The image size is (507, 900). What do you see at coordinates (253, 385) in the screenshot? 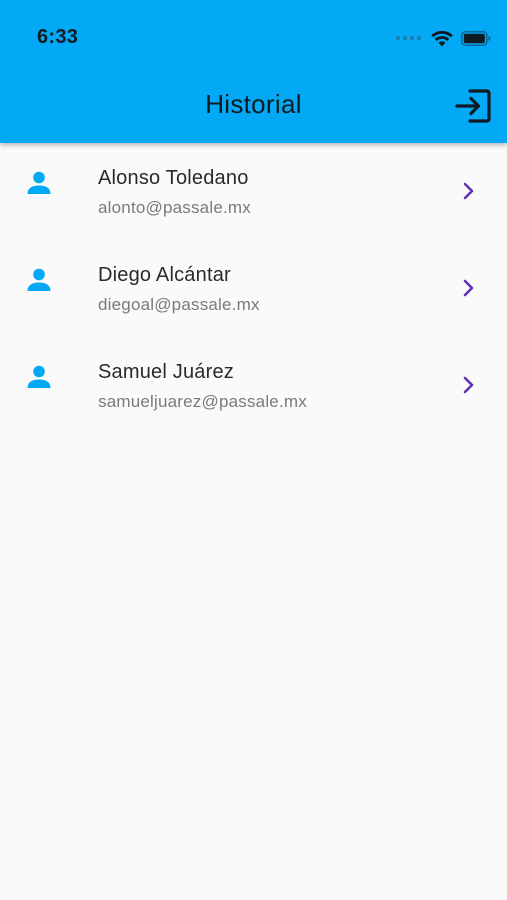
I see `list-item: Samuel Juárez samueljuarez@passale.mx` at bounding box center [253, 385].